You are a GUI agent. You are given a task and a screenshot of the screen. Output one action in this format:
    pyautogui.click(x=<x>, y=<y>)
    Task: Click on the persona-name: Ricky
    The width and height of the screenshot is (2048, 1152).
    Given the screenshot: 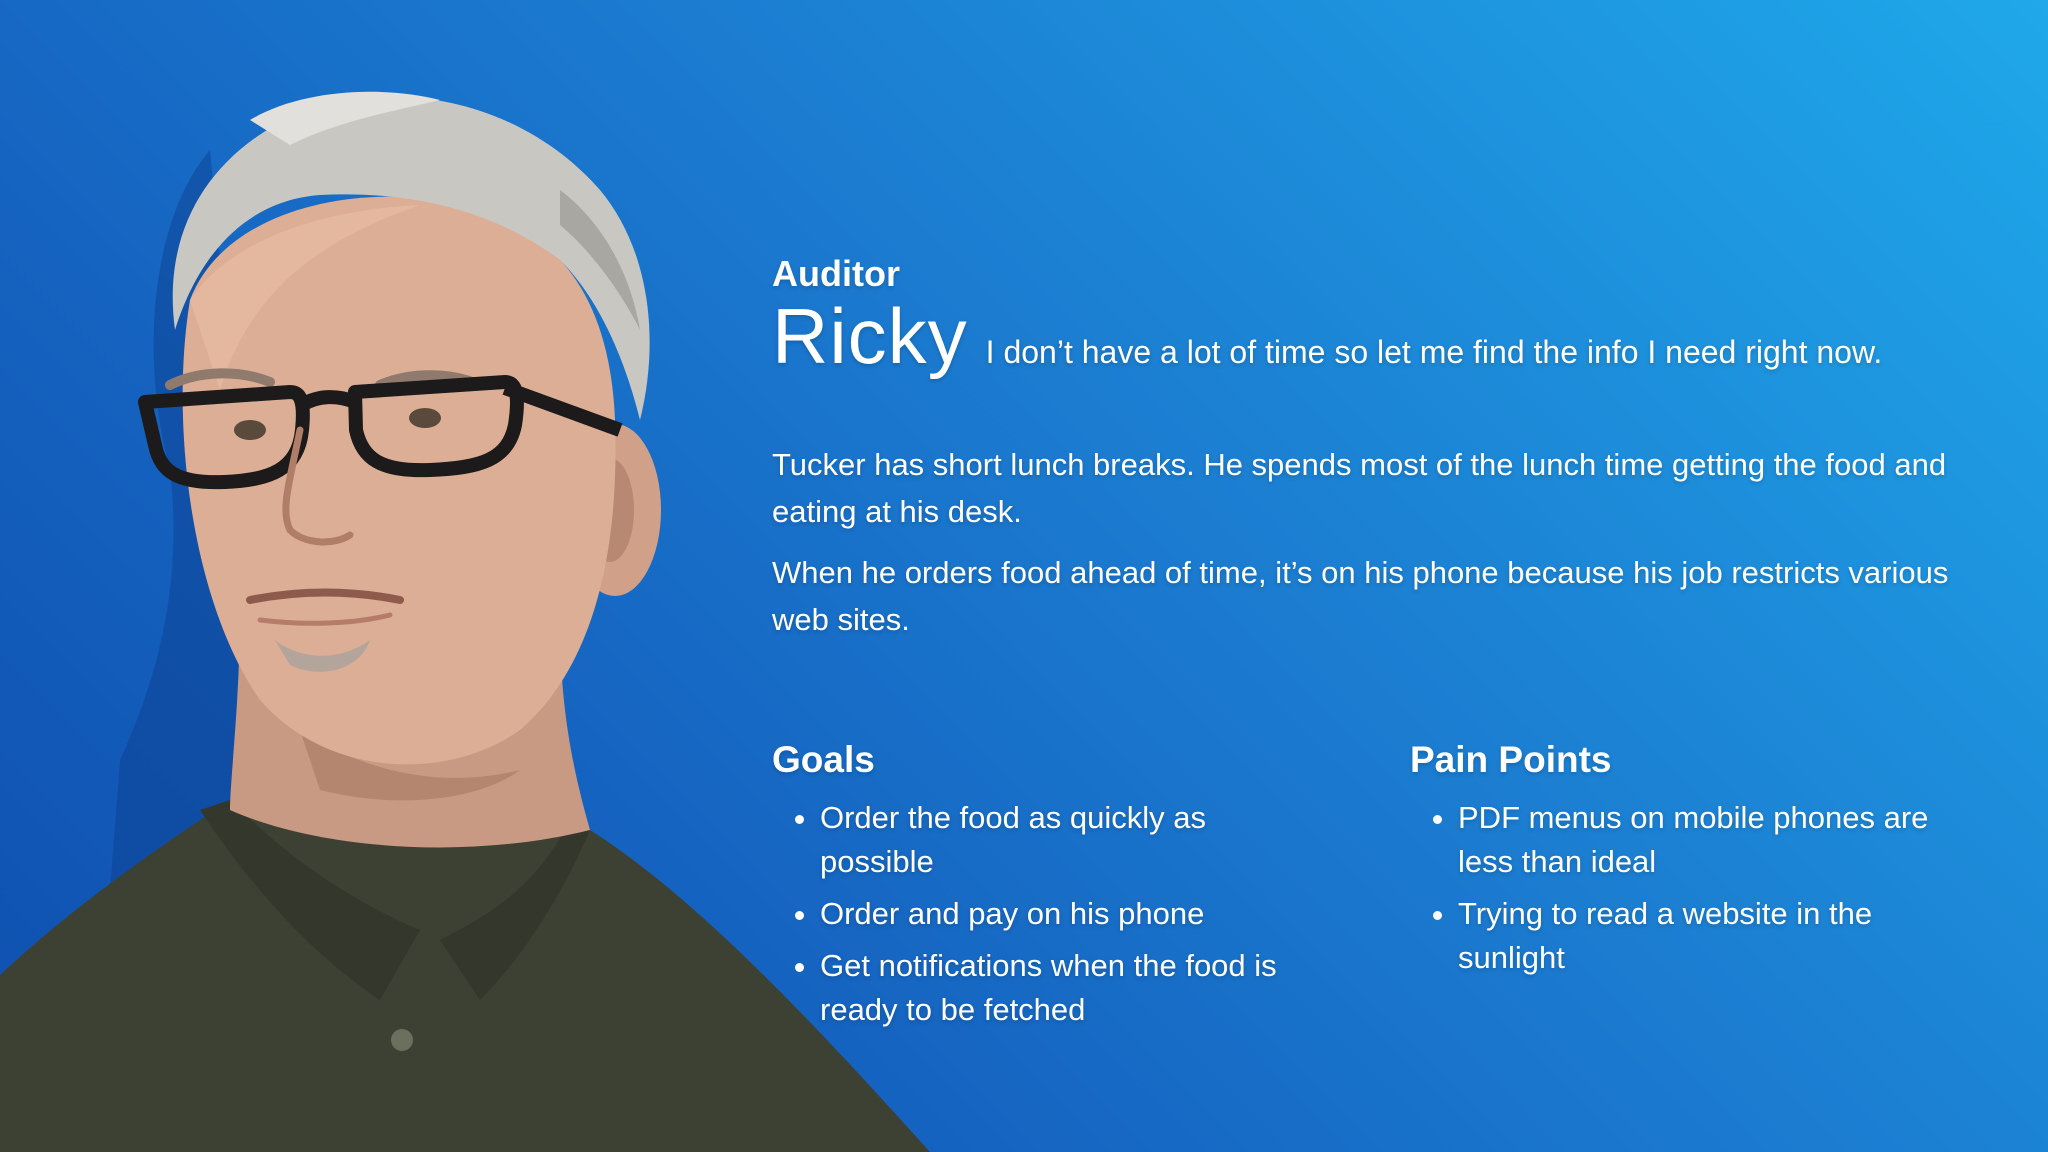 What is the action you would take?
    pyautogui.click(x=870, y=336)
    